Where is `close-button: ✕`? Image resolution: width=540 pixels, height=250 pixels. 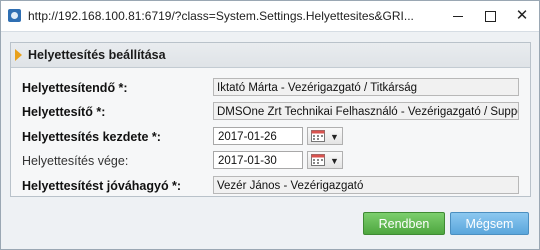 close-button: ✕ is located at coordinates (522, 16).